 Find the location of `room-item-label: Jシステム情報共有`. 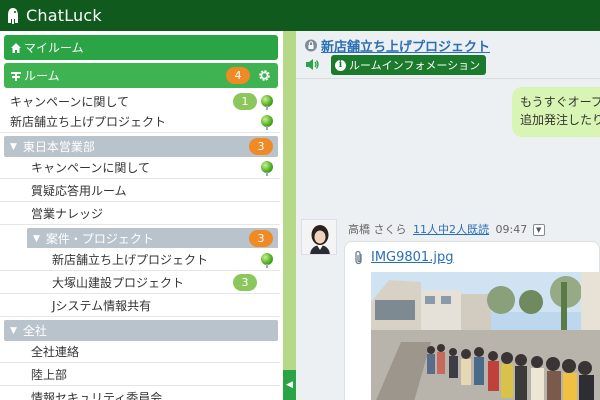

room-item-label: Jシステム情報共有 is located at coordinates (102, 305).